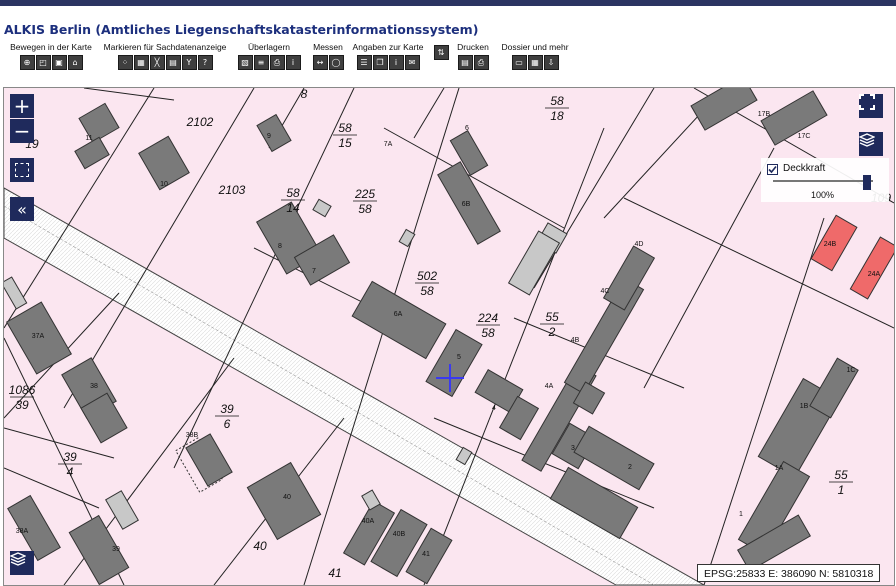 The height and width of the screenshot is (586, 896). Describe the element at coordinates (494, 408) in the screenshot. I see `building-label: 4` at that location.